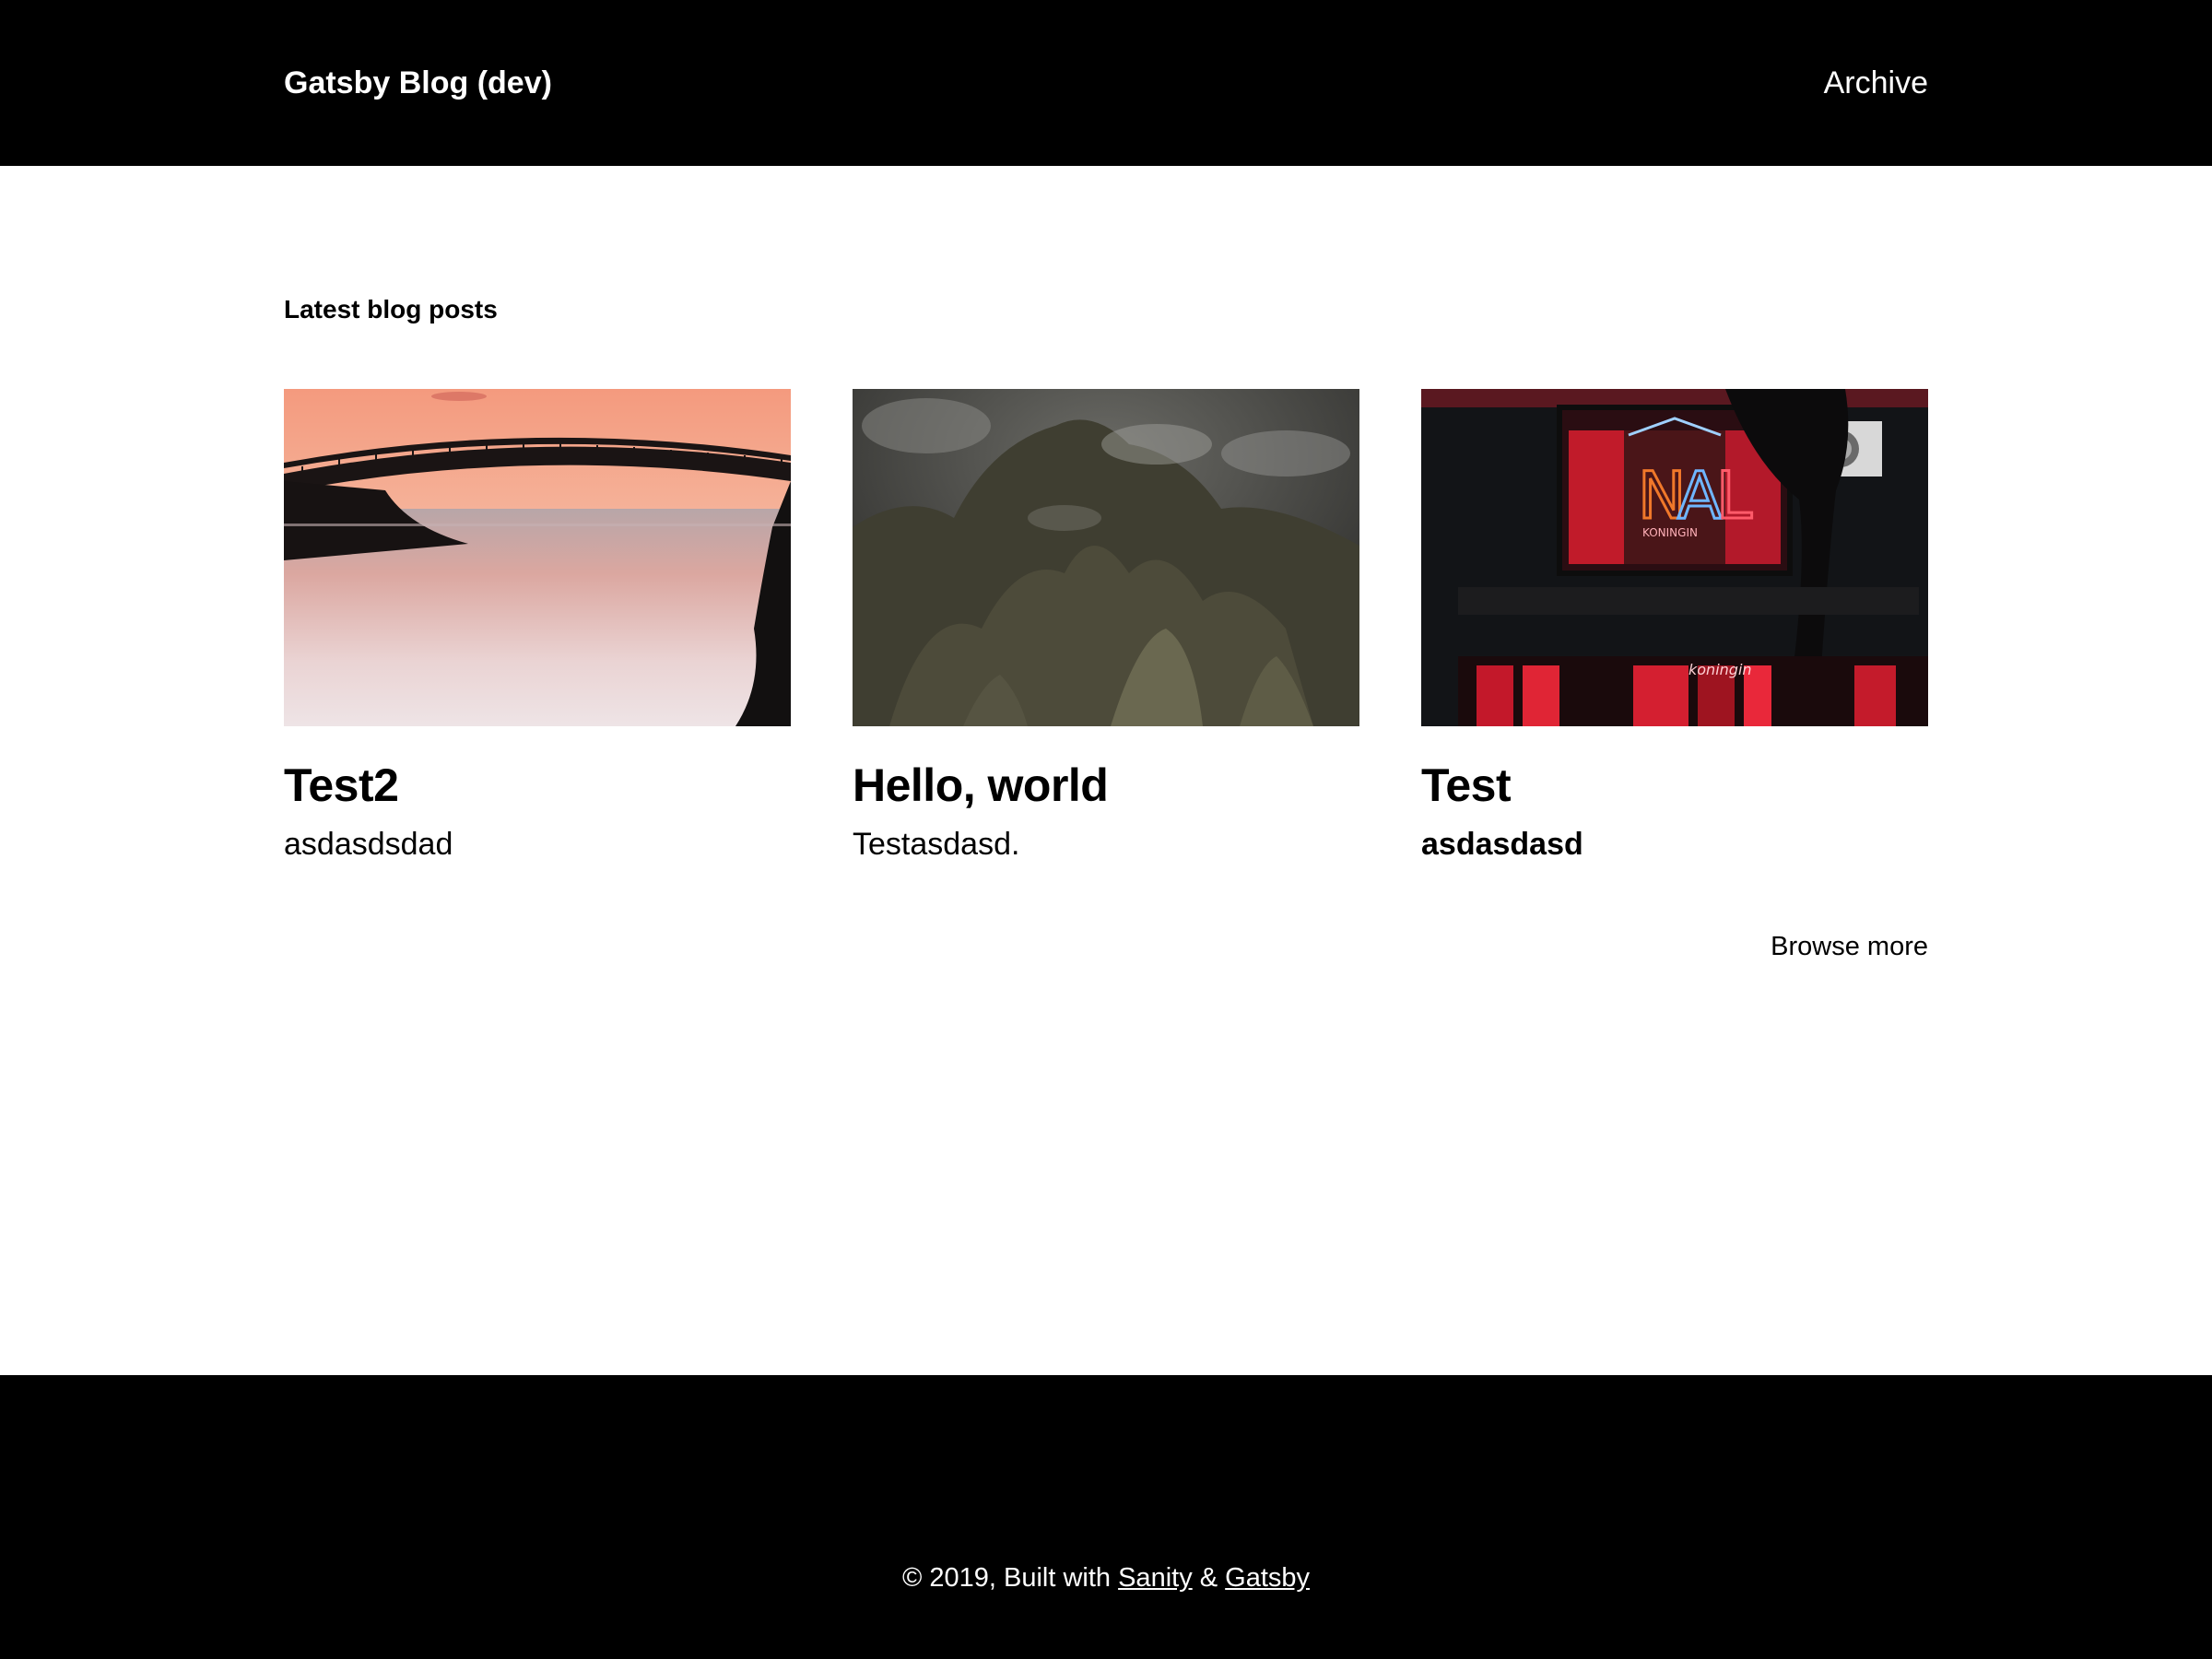  I want to click on footer-credits: © 2019, Built with Sanity & Gatsby, so click(1106, 1577).